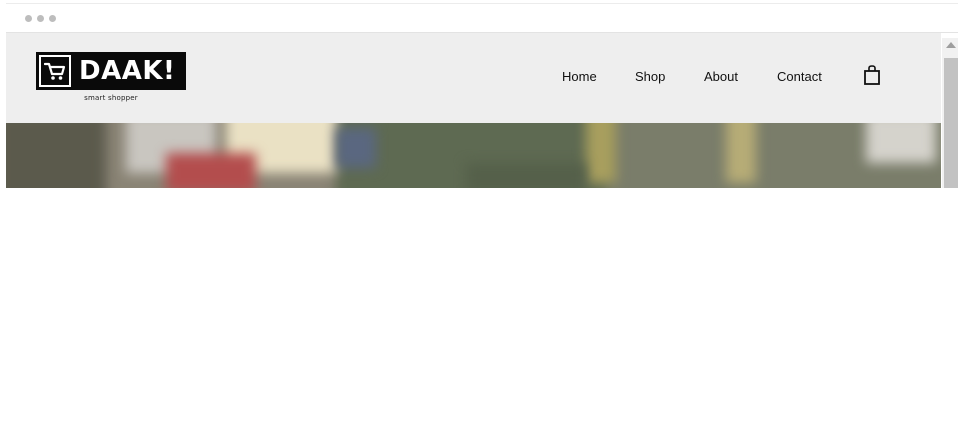 The width and height of the screenshot is (958, 424). Describe the element at coordinates (55, 71) in the screenshot. I see `shopping-cart-icon` at that location.